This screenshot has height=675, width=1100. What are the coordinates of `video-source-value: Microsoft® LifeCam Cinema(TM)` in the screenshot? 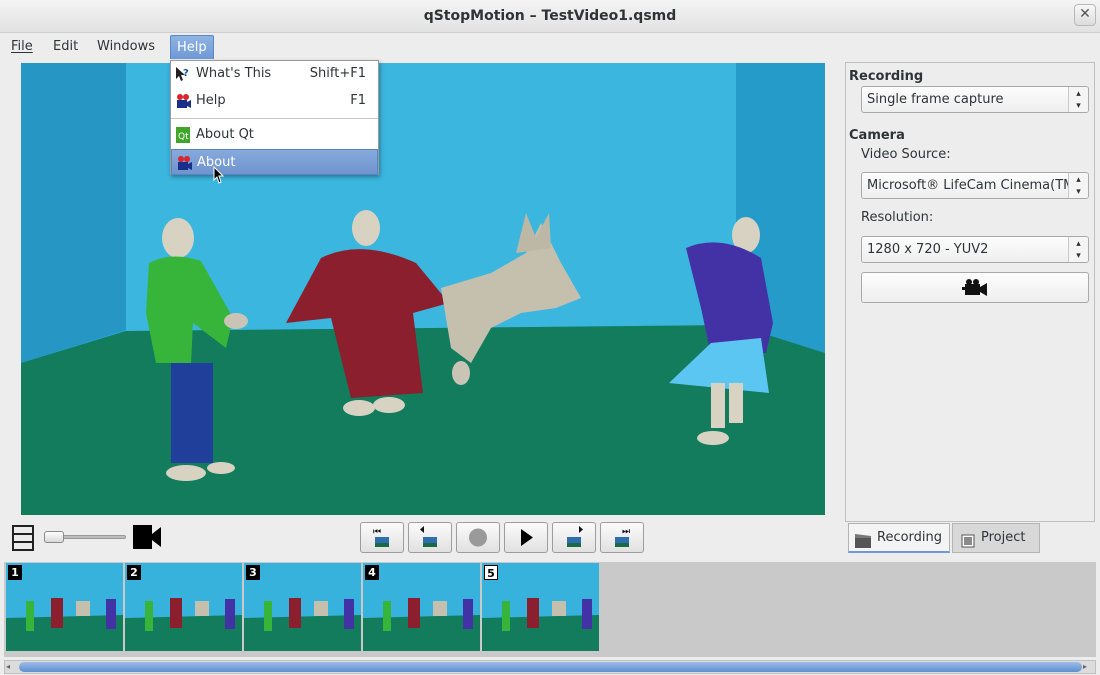 It's located at (973, 185).